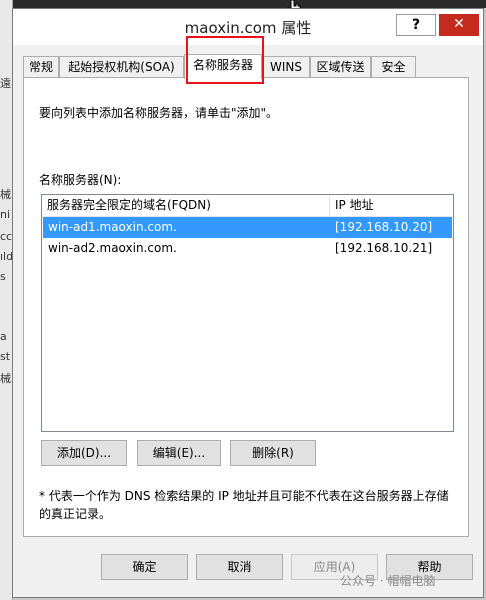 This screenshot has height=600, width=486. Describe the element at coordinates (393, 66) in the screenshot. I see `tab-security: 安全` at that location.